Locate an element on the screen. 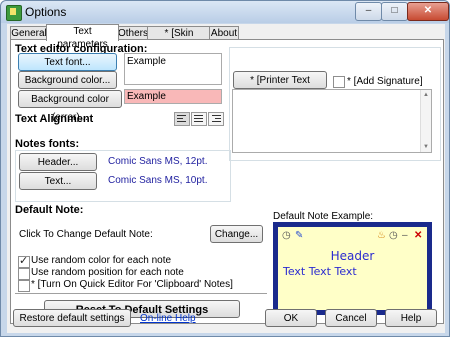 The image size is (450, 337). add-signature-label: * [Add Signature] is located at coordinates (385, 81).